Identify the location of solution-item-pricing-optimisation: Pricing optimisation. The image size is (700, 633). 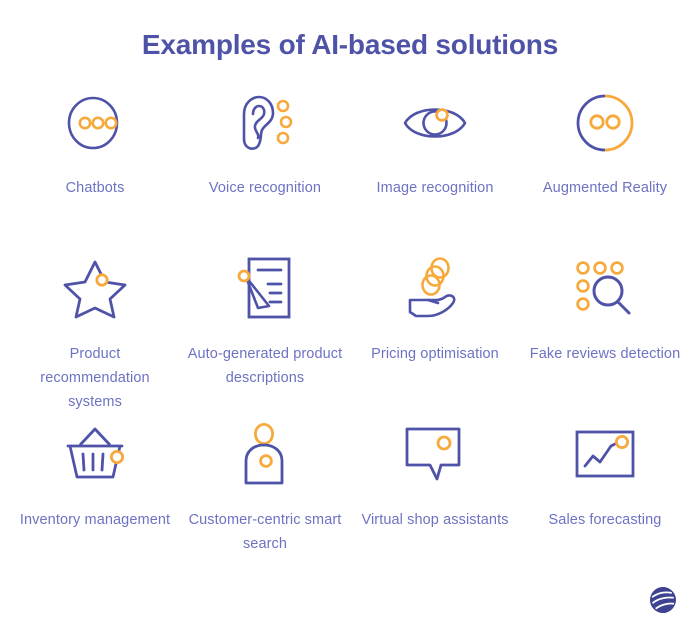
(435, 333).